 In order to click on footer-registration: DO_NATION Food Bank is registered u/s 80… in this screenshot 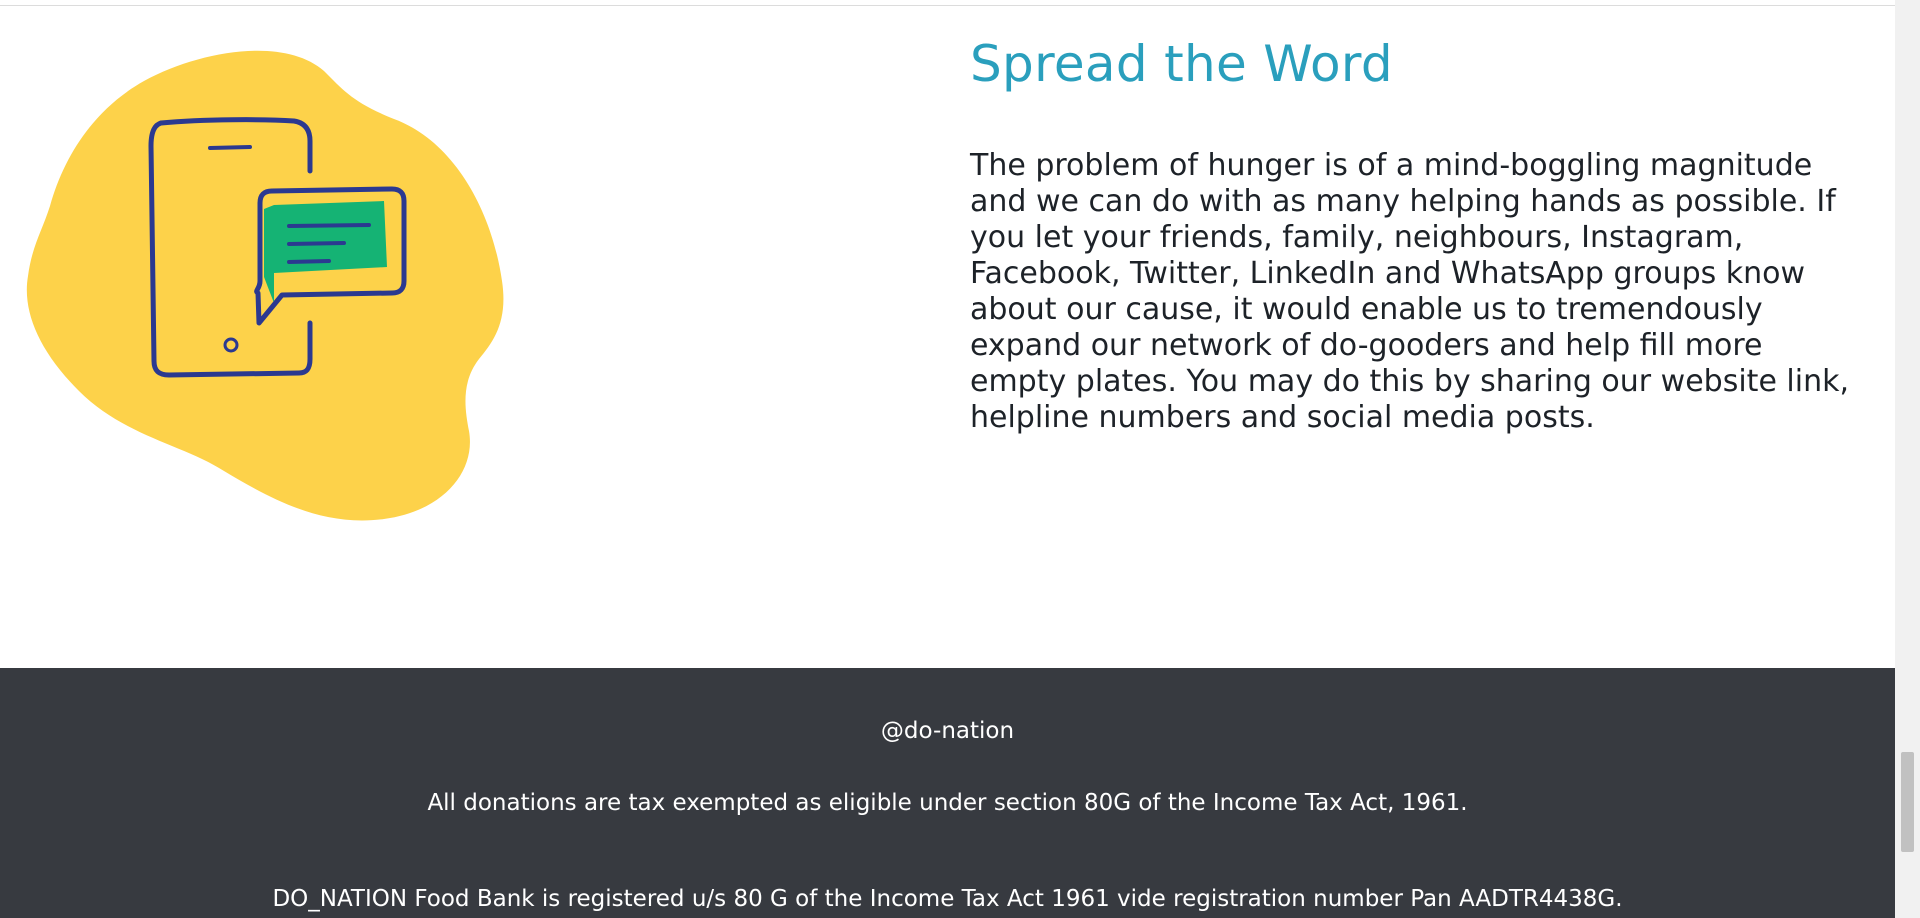, I will do `click(947, 899)`.